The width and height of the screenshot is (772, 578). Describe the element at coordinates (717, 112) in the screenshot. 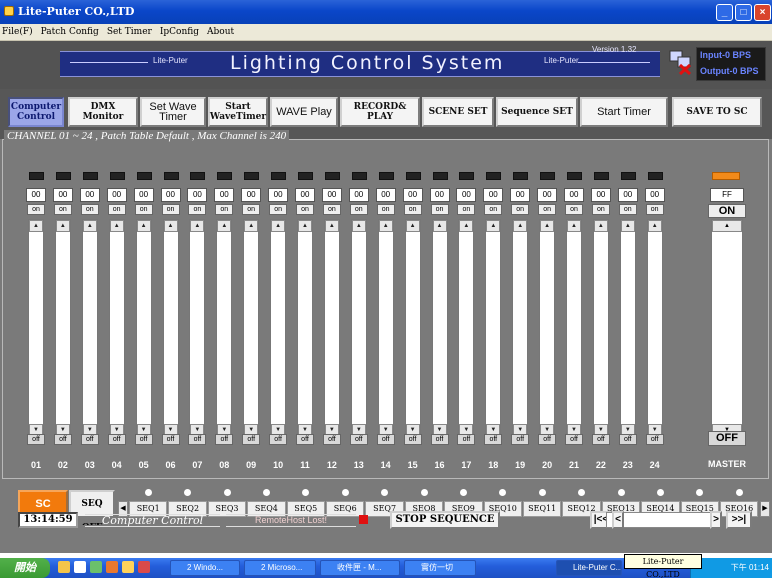

I see `save-to-sc-button: SAVE TO SC` at that location.